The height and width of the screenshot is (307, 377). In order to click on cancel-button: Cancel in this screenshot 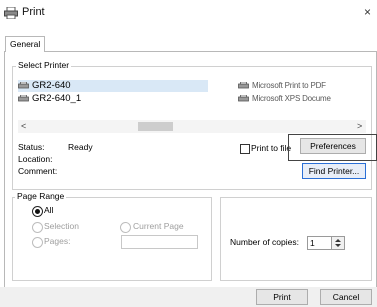, I will do `click(346, 297)`.